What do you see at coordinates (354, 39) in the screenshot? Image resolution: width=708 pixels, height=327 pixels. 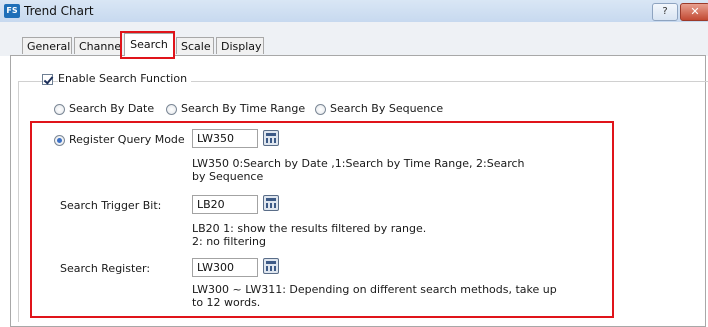 I see `tab-strip: General Channe Search Scale Display` at bounding box center [354, 39].